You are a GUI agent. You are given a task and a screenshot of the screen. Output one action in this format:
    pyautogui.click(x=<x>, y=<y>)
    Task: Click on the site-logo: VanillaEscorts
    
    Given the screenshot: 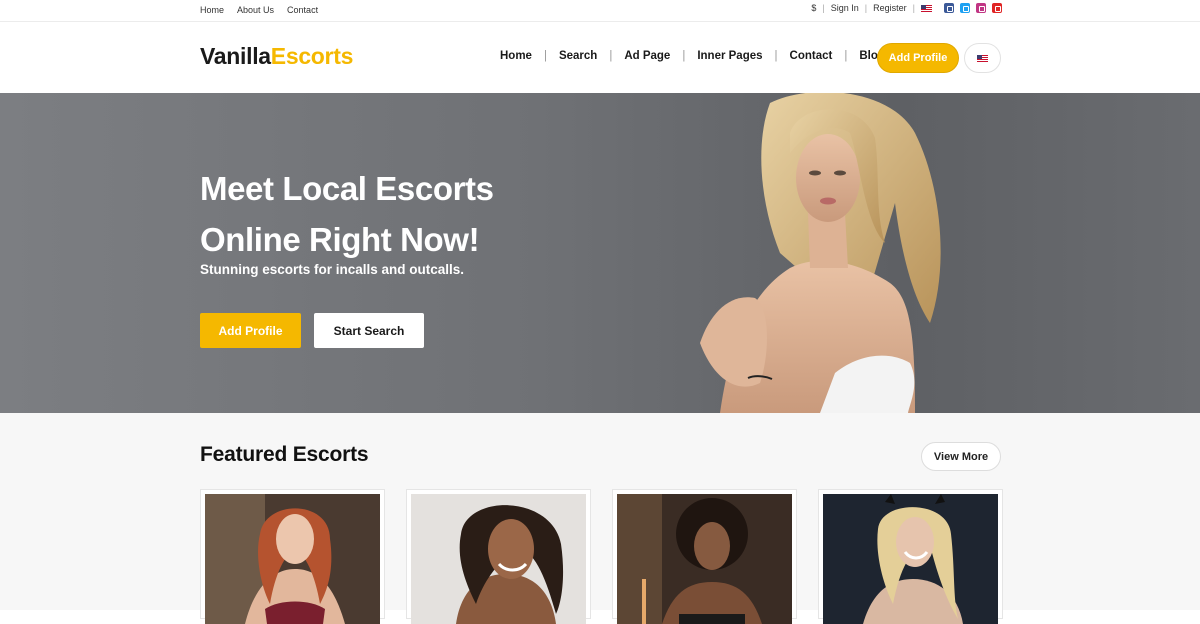 What is the action you would take?
    pyautogui.click(x=276, y=56)
    